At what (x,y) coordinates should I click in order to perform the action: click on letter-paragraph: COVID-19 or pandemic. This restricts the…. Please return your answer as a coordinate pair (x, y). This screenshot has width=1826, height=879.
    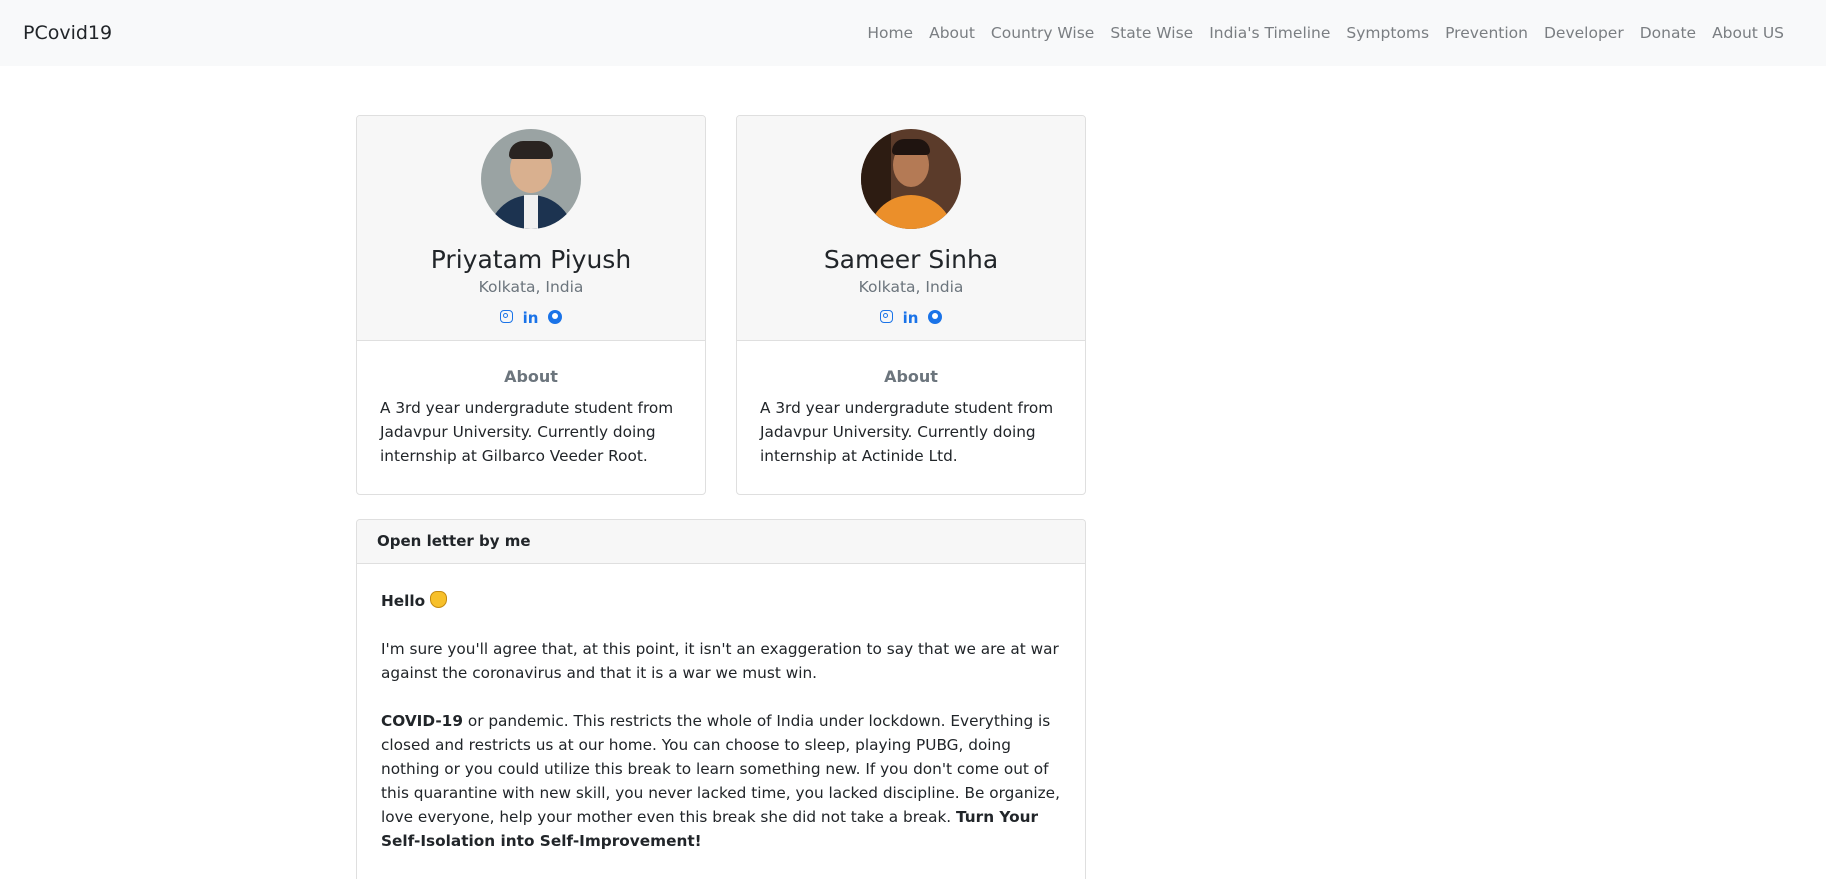
    Looking at the image, I should click on (721, 781).